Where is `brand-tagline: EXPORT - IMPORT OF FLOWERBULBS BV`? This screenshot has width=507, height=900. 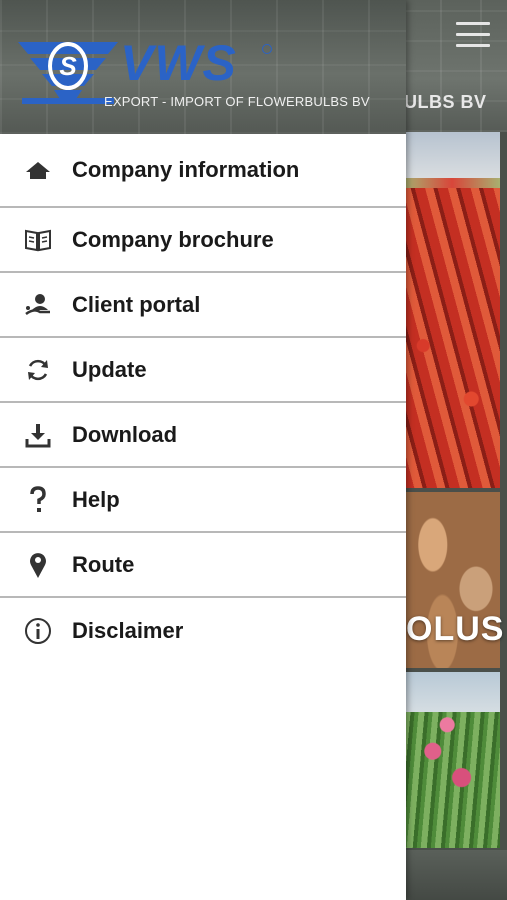
brand-tagline: EXPORT - IMPORT OF FLOWERBULBS BV is located at coordinates (237, 101).